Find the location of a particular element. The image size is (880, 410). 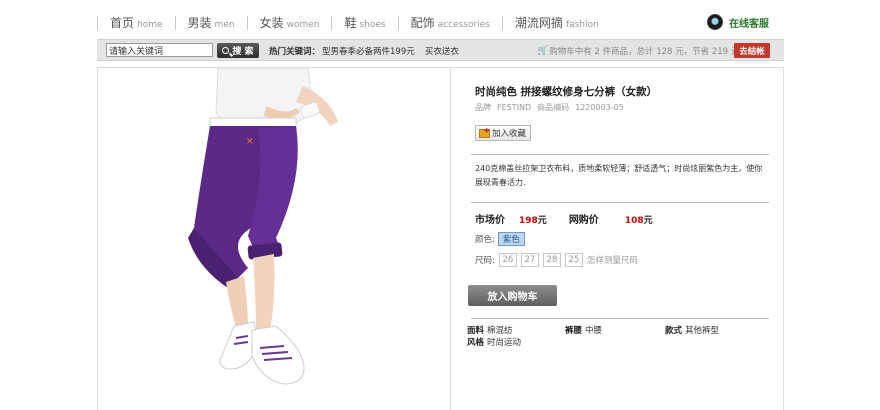

cart-icon: 🛒 is located at coordinates (543, 51).